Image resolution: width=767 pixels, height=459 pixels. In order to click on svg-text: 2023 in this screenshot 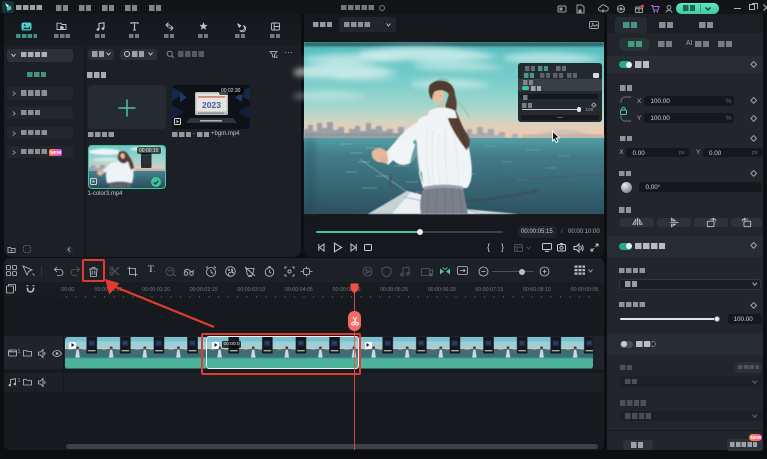, I will do `click(211, 105)`.